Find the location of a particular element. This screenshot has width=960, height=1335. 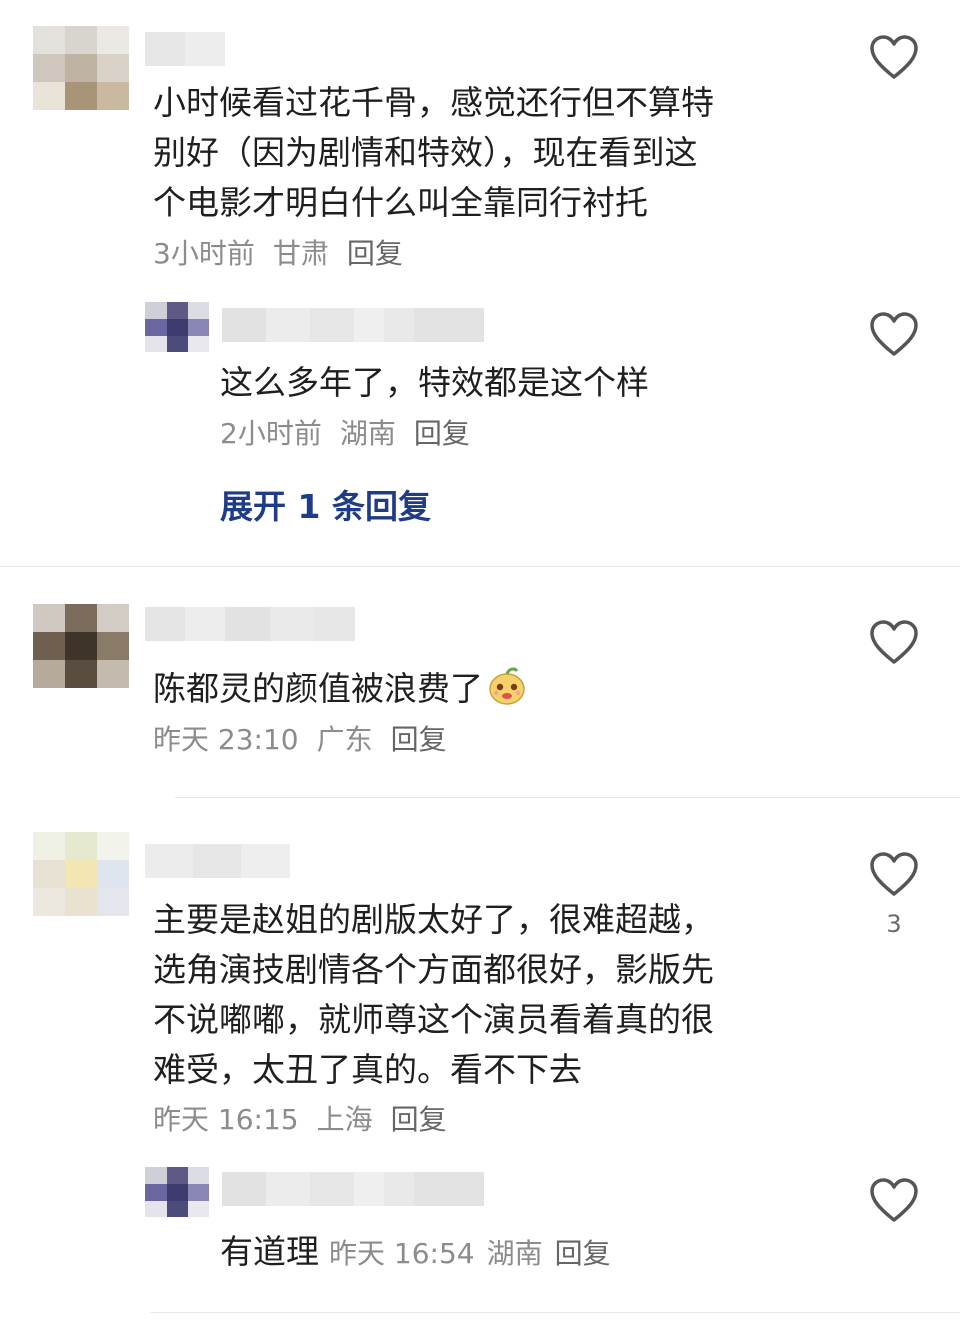

comment-location: 甘肃 is located at coordinates (300, 253).